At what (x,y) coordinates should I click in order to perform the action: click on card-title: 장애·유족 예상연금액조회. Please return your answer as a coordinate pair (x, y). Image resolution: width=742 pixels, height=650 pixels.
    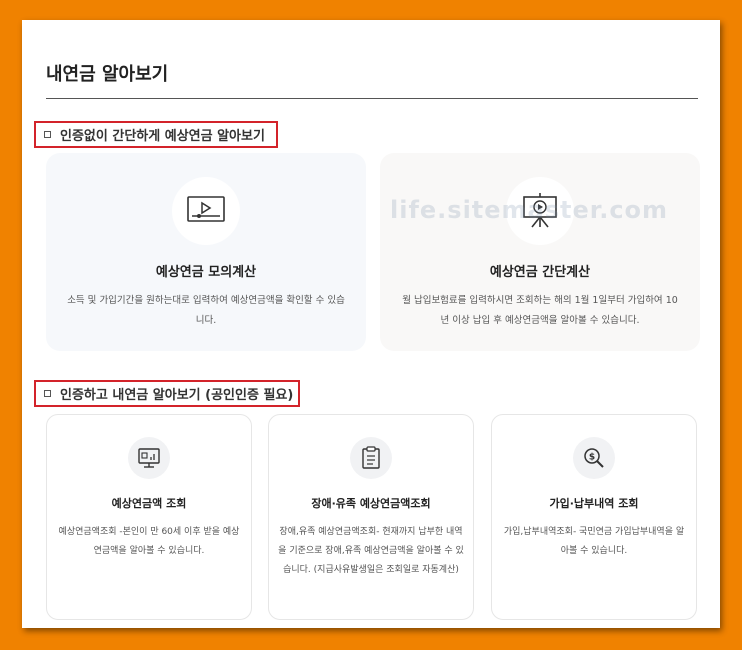
    Looking at the image, I should click on (371, 503).